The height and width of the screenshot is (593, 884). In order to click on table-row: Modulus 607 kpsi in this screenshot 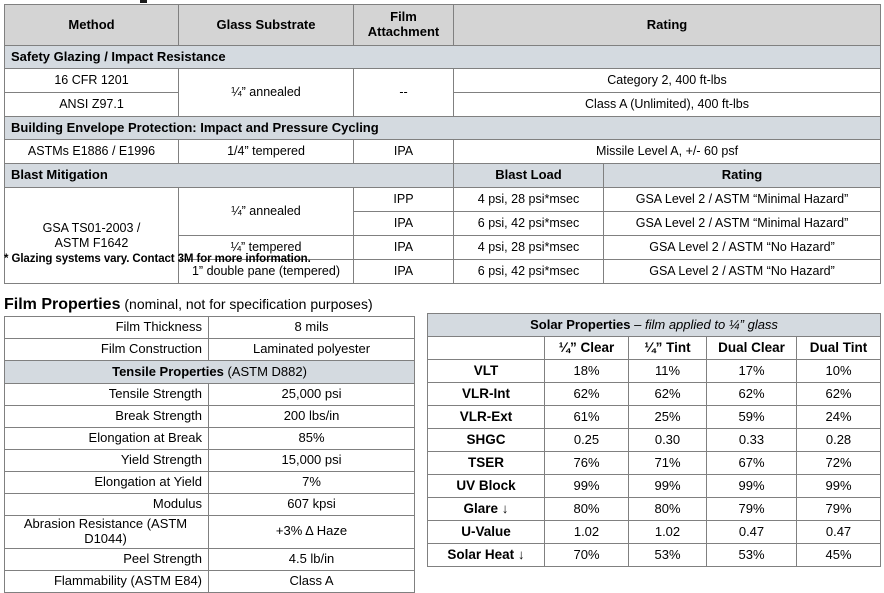, I will do `click(209, 504)`.